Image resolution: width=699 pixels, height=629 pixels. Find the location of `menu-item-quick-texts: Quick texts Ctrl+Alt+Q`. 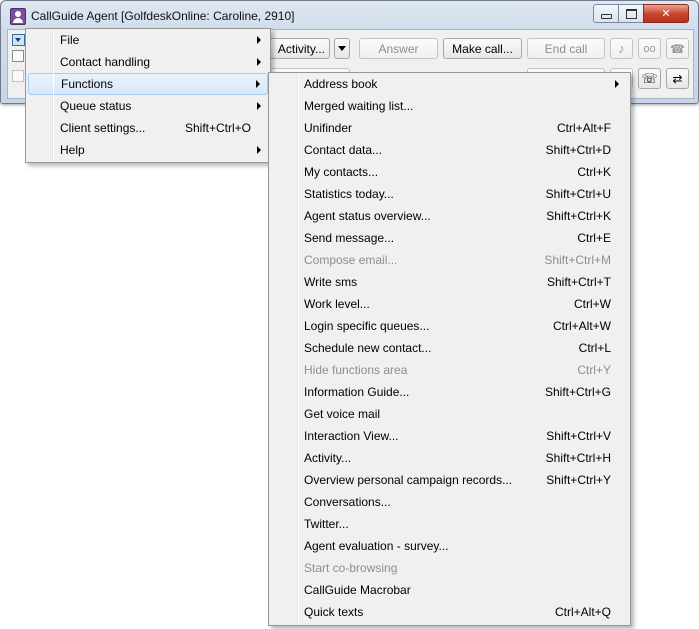

menu-item-quick-texts: Quick texts Ctrl+Alt+Q is located at coordinates (449, 612).